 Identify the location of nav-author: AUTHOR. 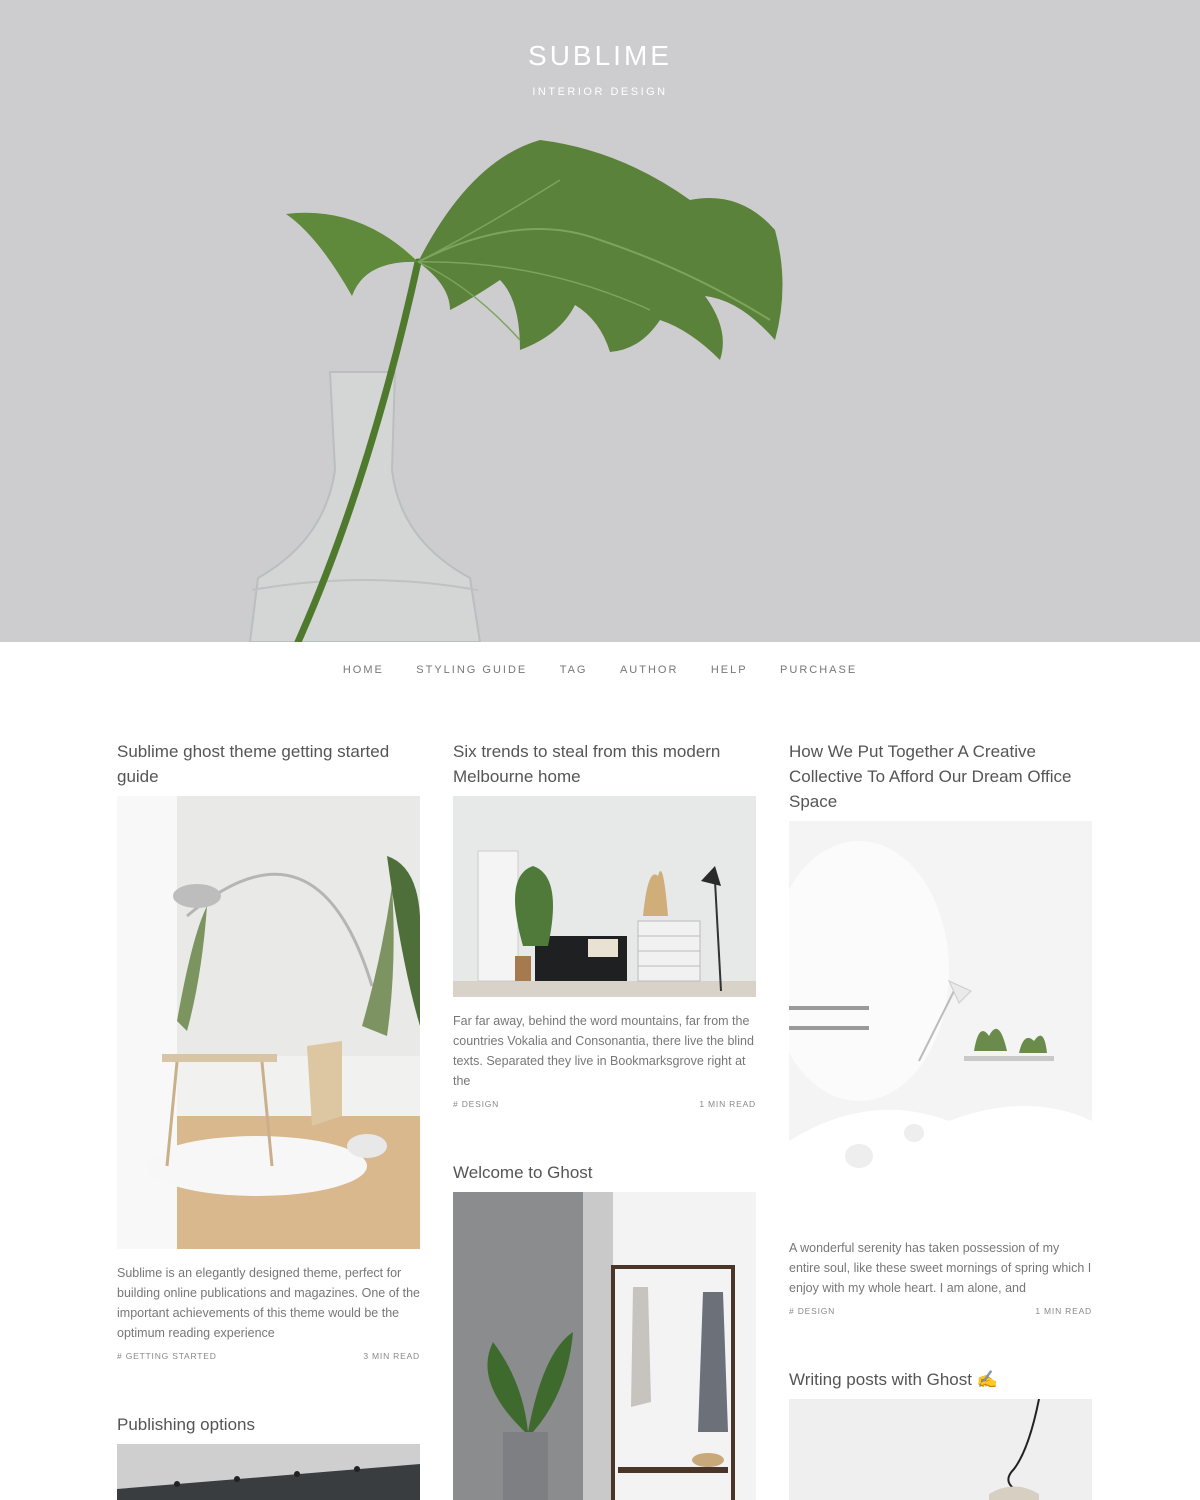
(649, 670).